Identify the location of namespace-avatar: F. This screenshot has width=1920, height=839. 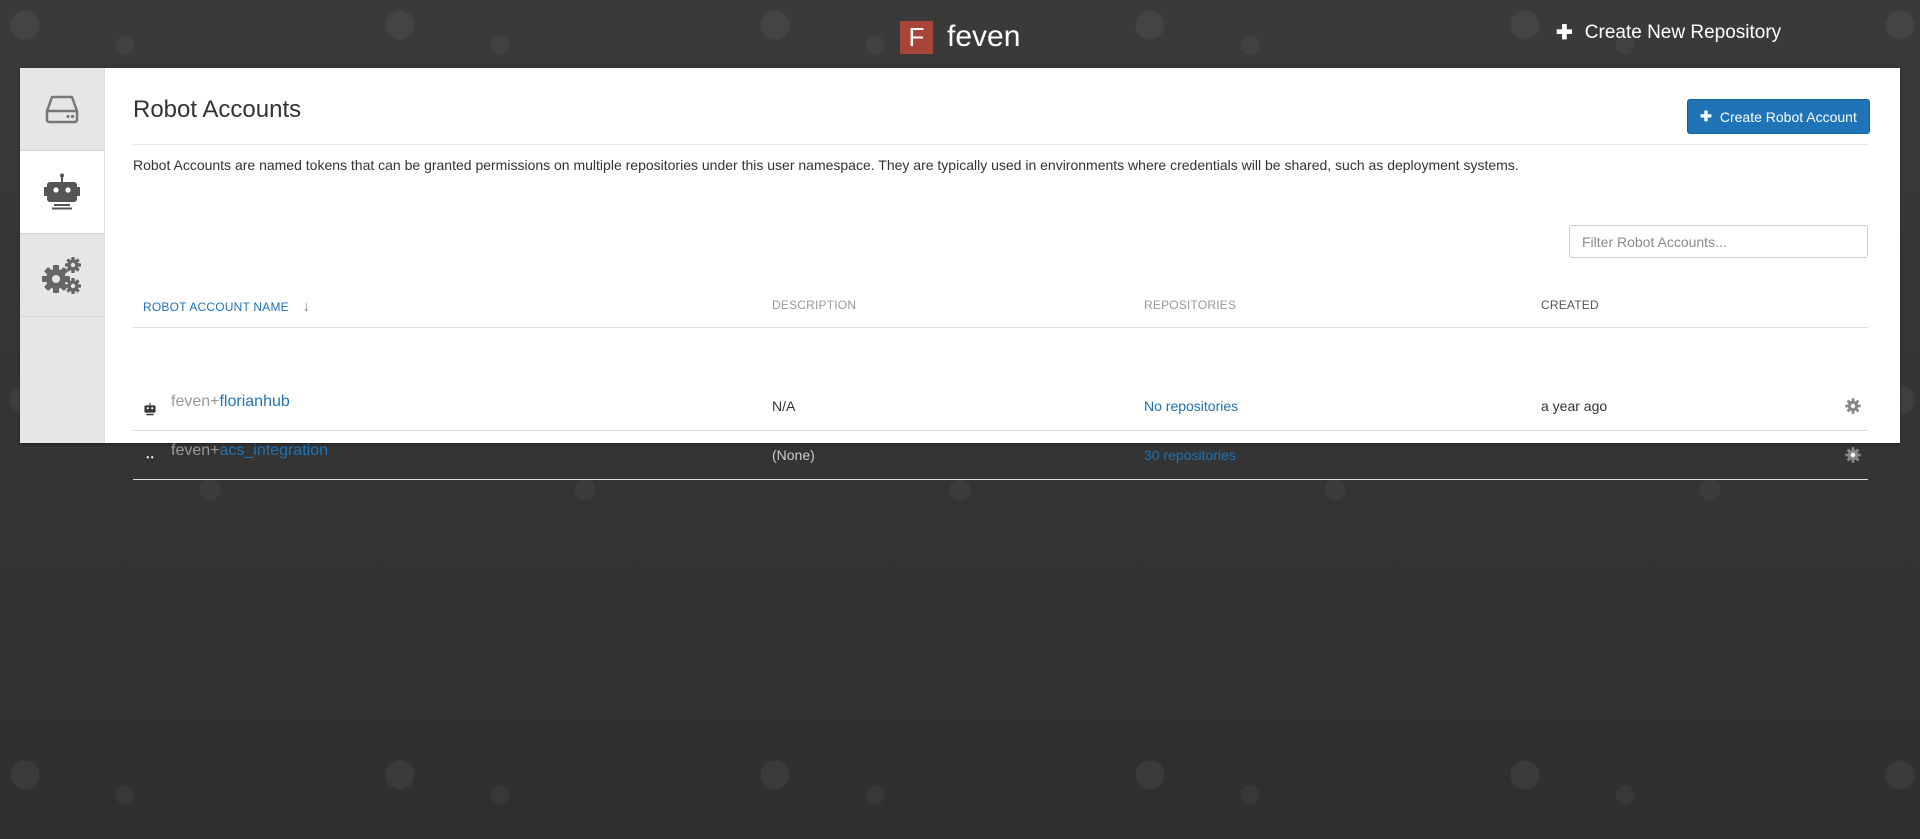
(916, 37).